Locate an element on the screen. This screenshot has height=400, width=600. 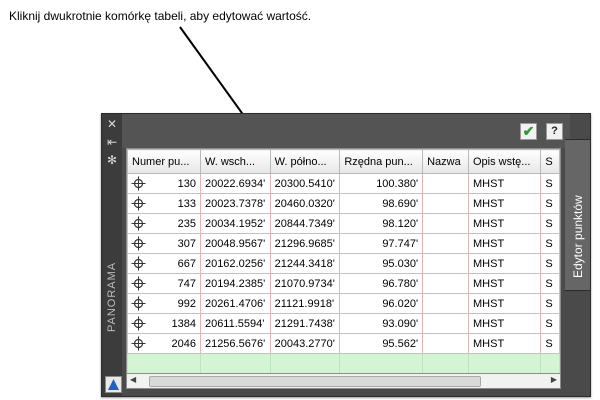
table-cell-east: 20022.6934' is located at coordinates (235, 183).